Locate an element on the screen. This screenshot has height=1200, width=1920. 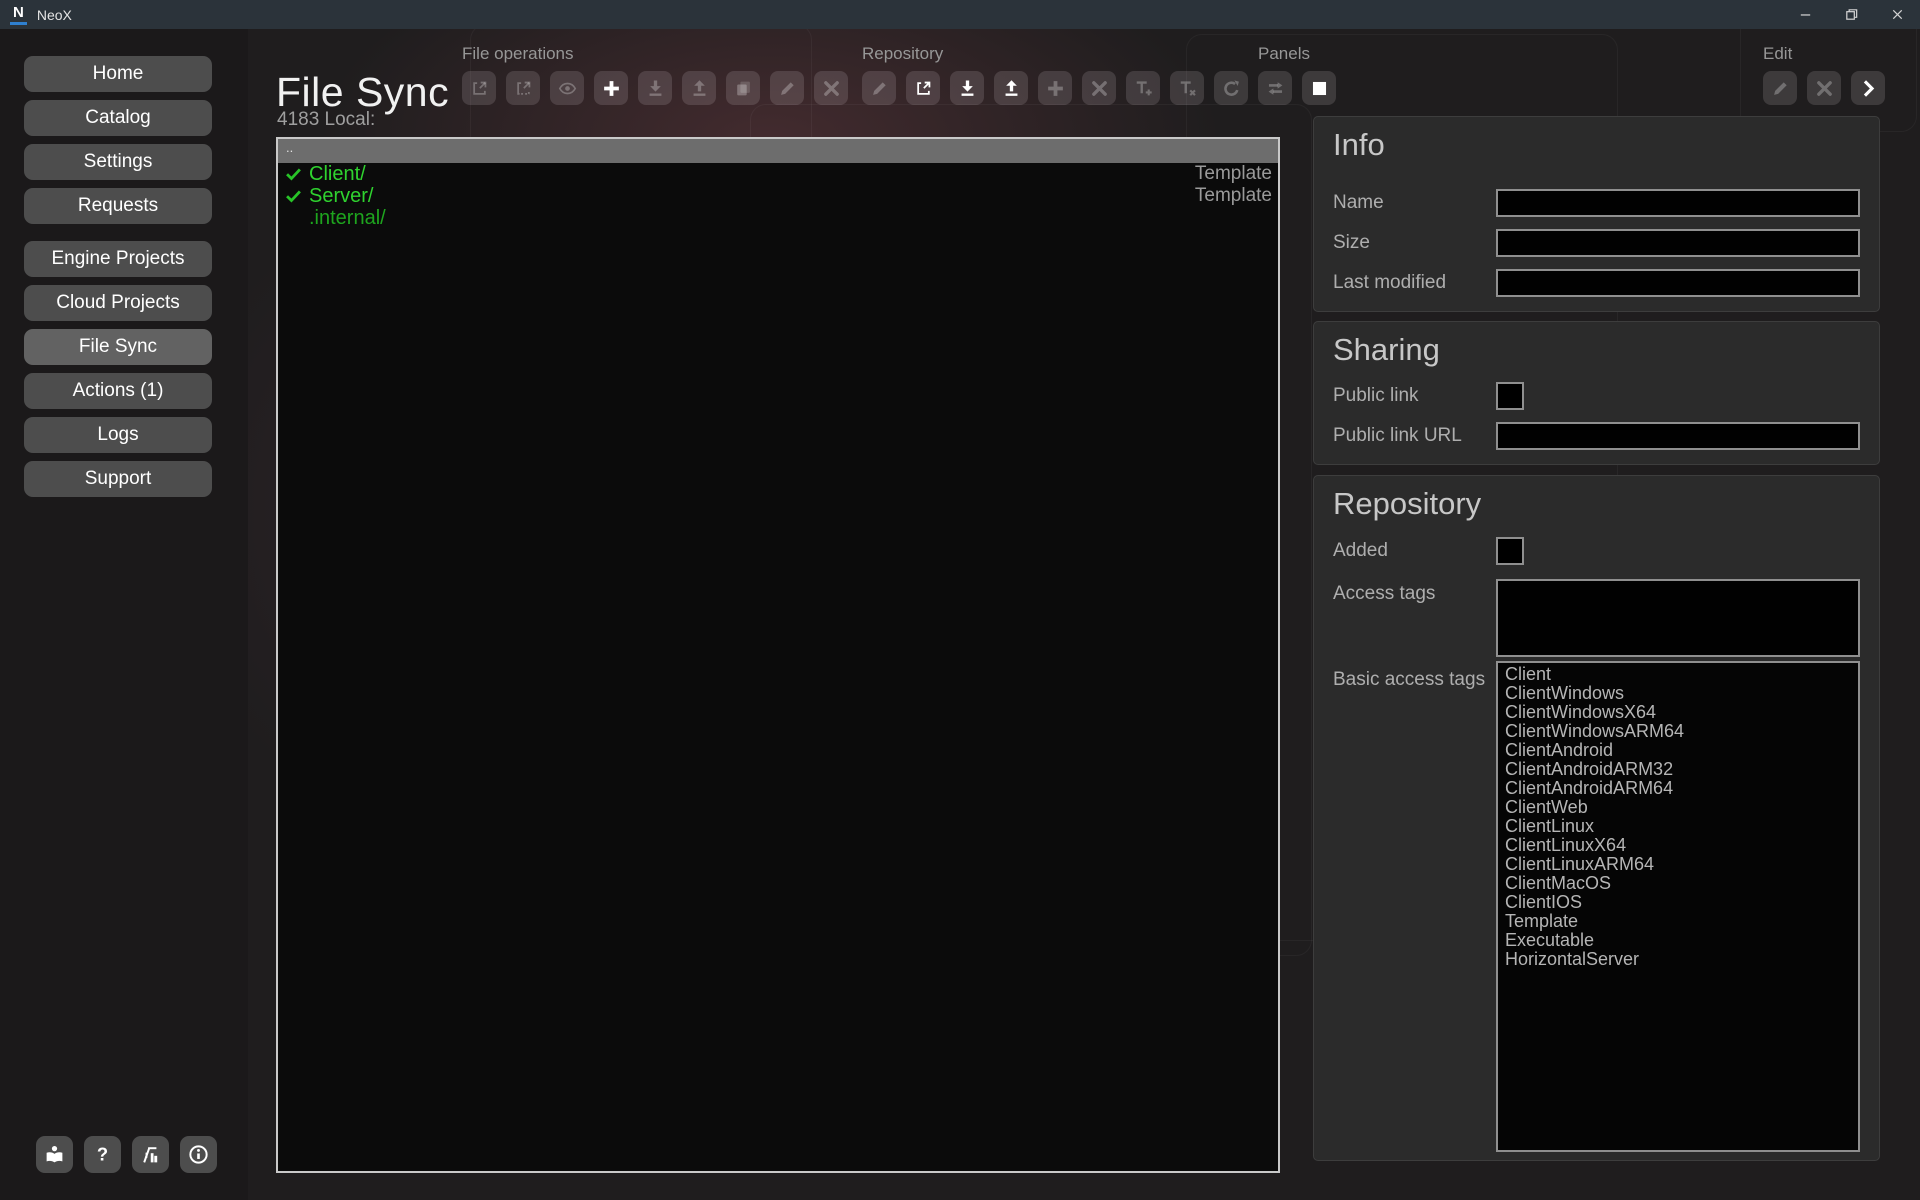
sidebar-item-engine-projects: Engine Projects is located at coordinates (118, 259).